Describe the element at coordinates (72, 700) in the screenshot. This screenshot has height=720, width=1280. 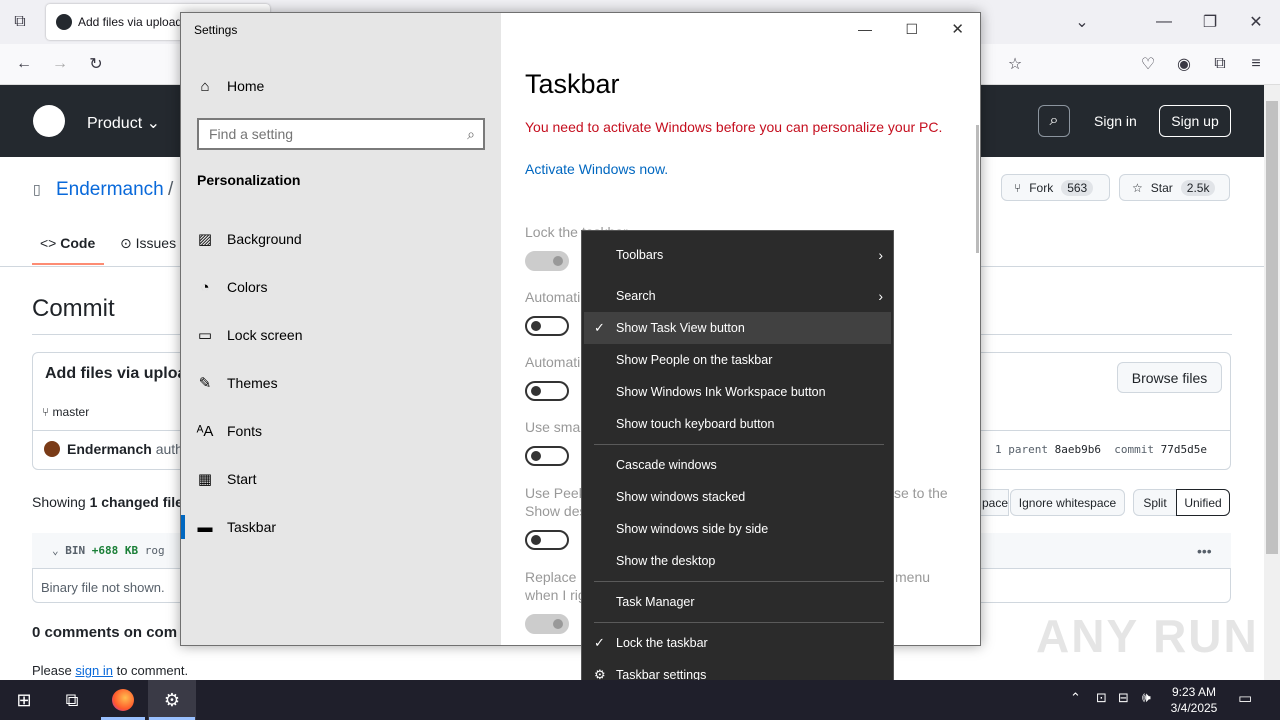
I see `task-view-icon: ⧉` at that location.